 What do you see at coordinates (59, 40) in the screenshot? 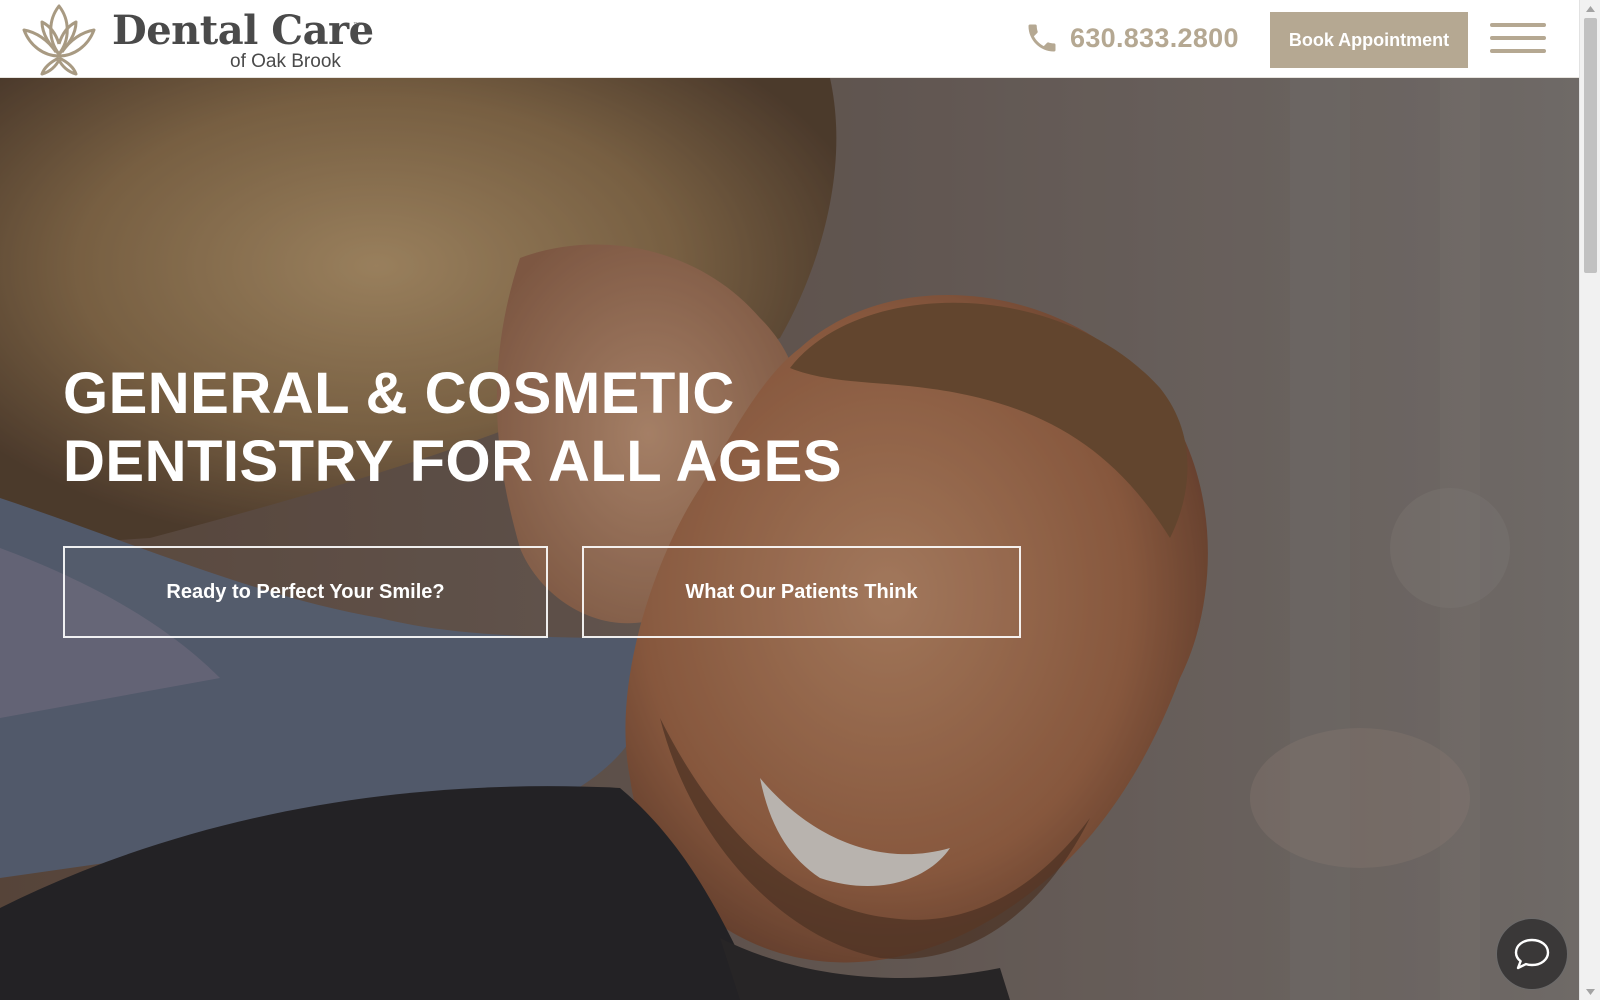
I see `lotus-logo-icon` at bounding box center [59, 40].